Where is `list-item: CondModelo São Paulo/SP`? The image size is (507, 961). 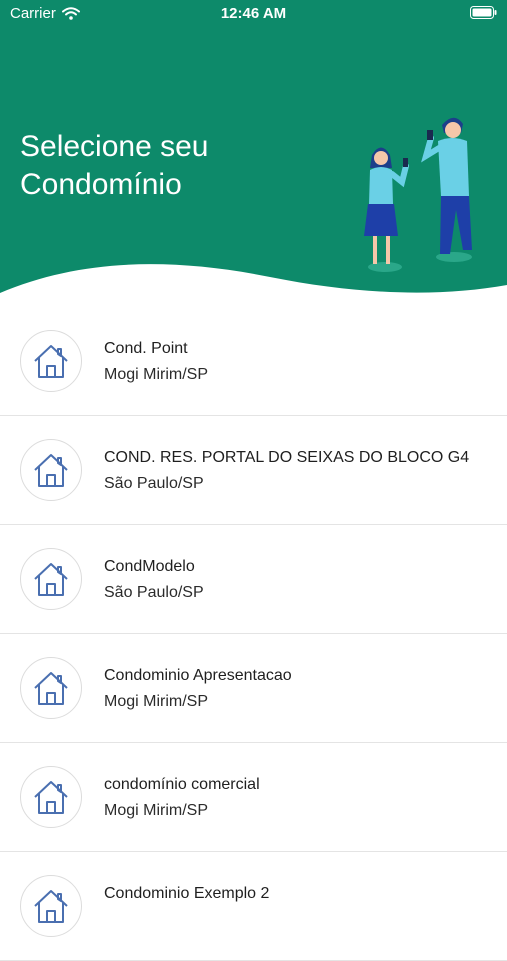 list-item: CondModelo São Paulo/SP is located at coordinates (253, 579).